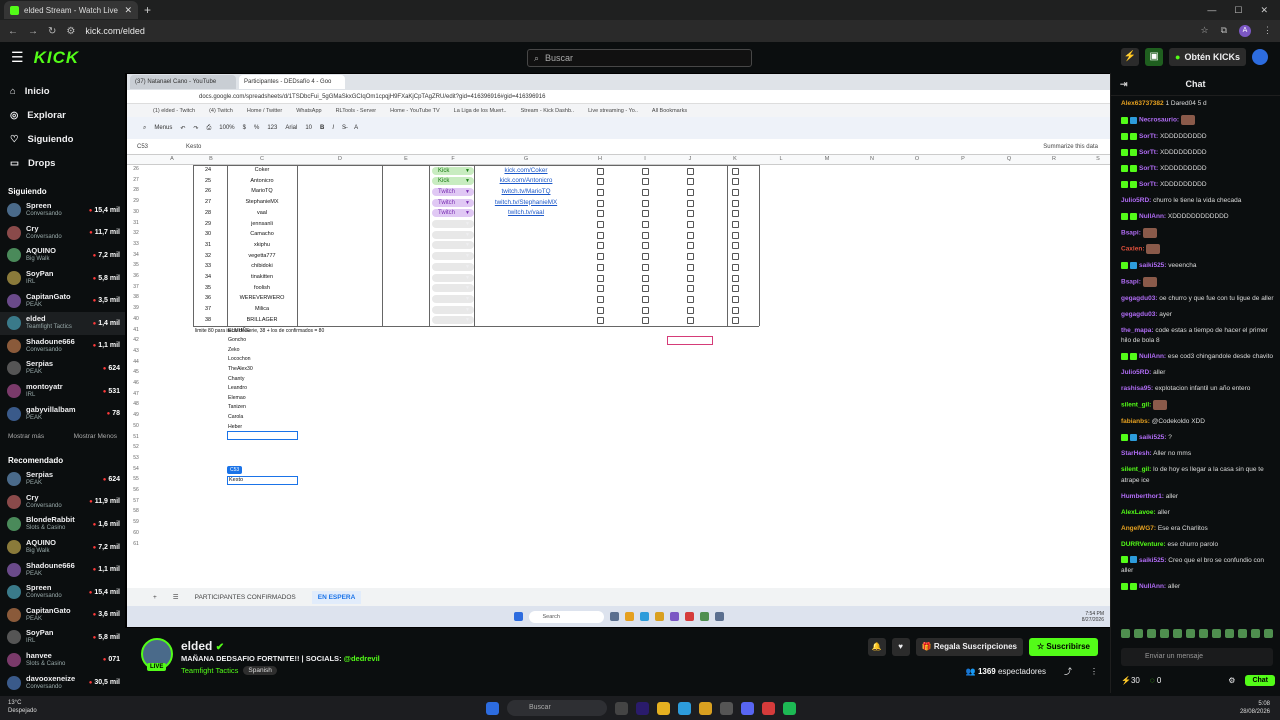 Image resolution: width=1280 pixels, height=720 pixels. I want to click on new-tab-icon: +, so click(147, 10).